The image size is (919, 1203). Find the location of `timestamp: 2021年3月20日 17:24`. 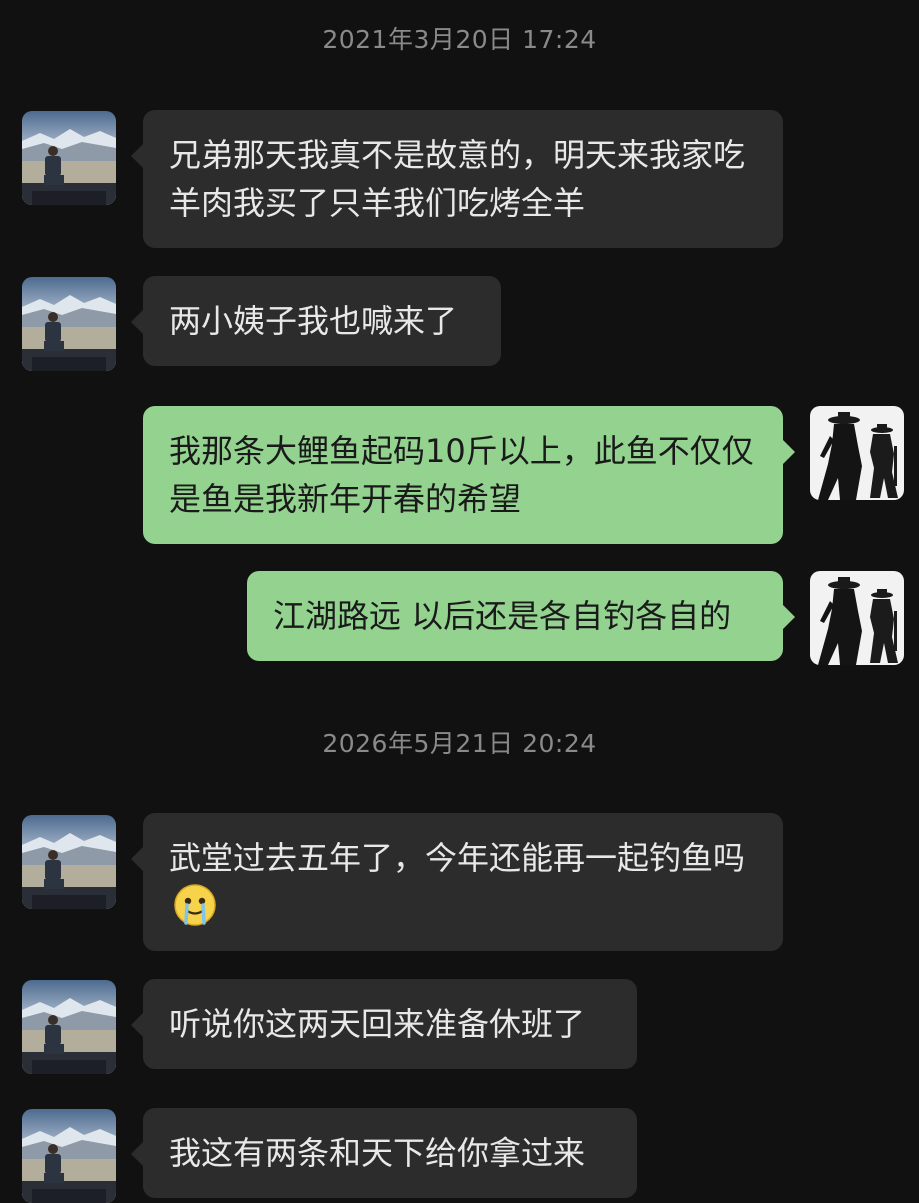

timestamp: 2021年3月20日 17:24 is located at coordinates (459, 39).